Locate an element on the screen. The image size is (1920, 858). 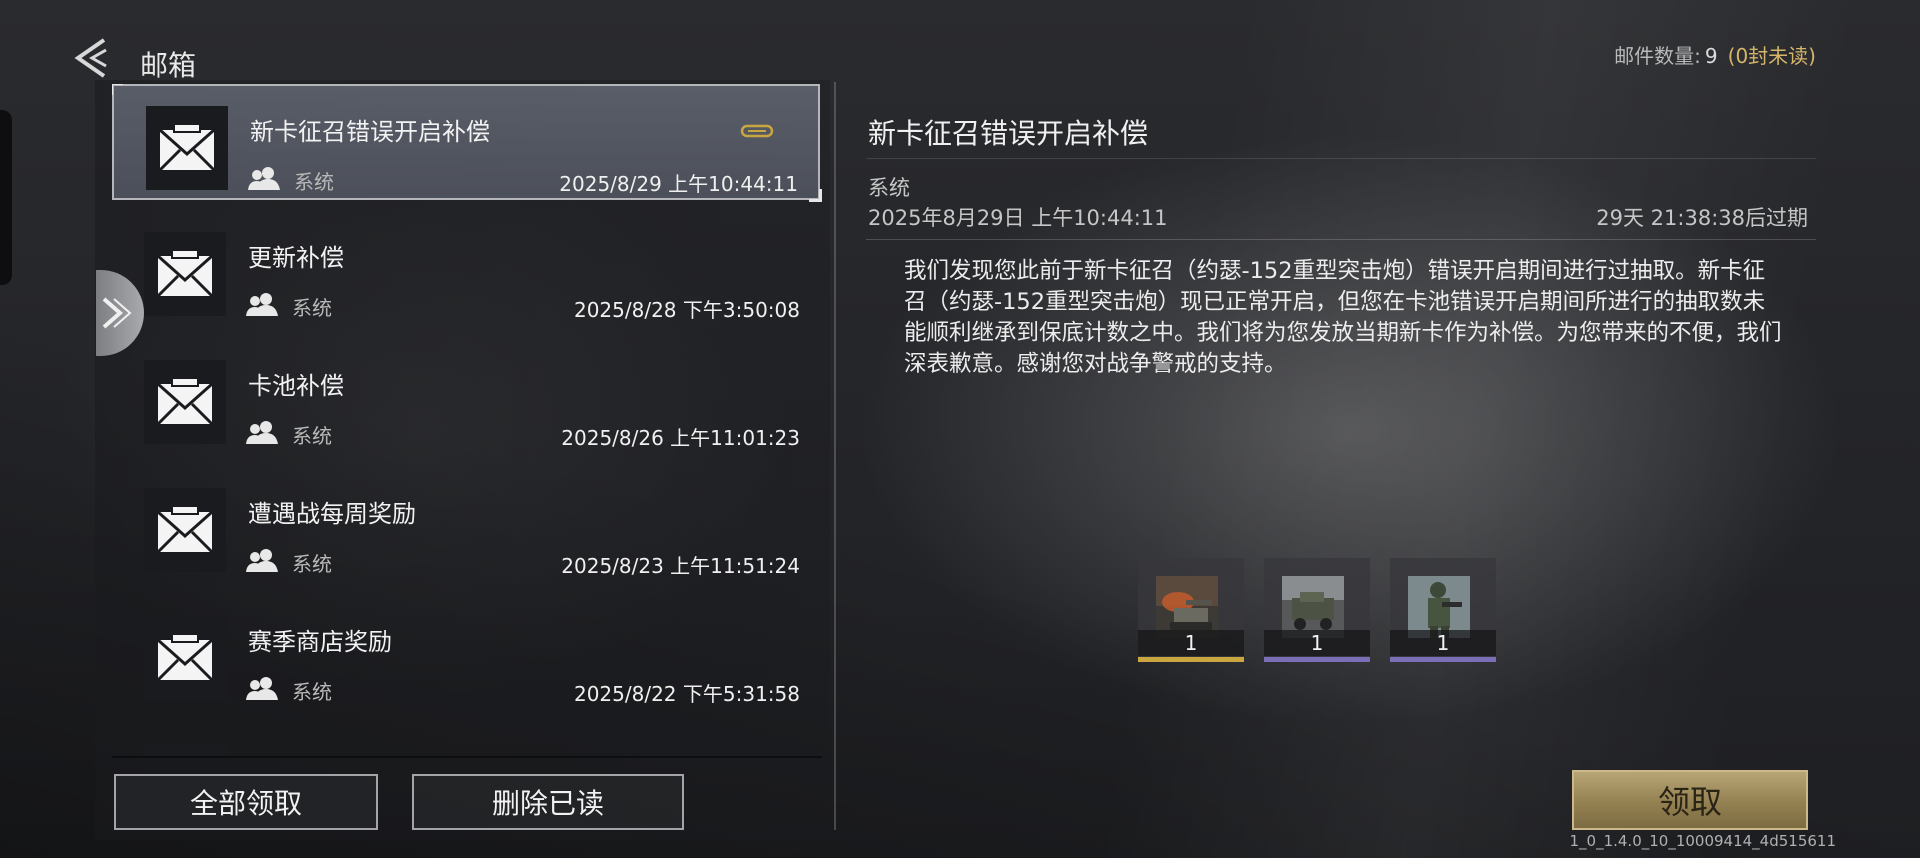
mail-item: 卡池补偿 系统 2025/8/26 上午11:01:23 is located at coordinates (466, 398).